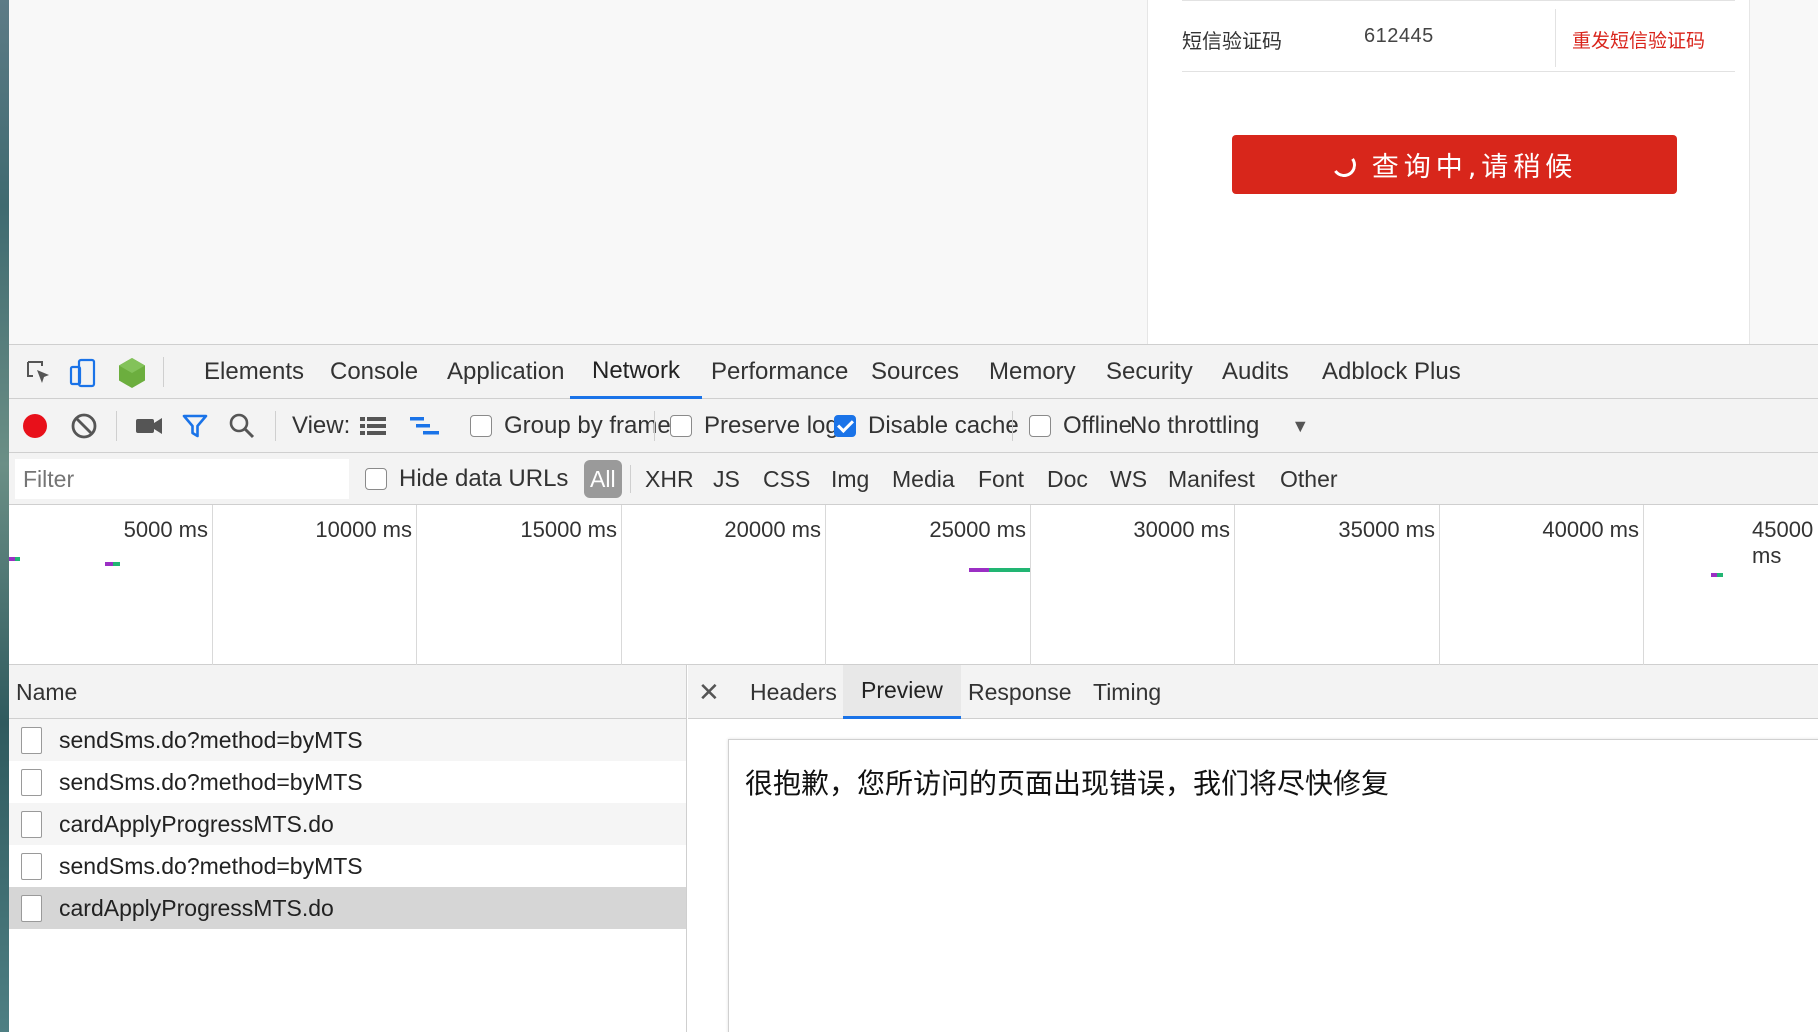 The width and height of the screenshot is (1818, 1032). I want to click on group-by-frame-checkbox, so click(481, 426).